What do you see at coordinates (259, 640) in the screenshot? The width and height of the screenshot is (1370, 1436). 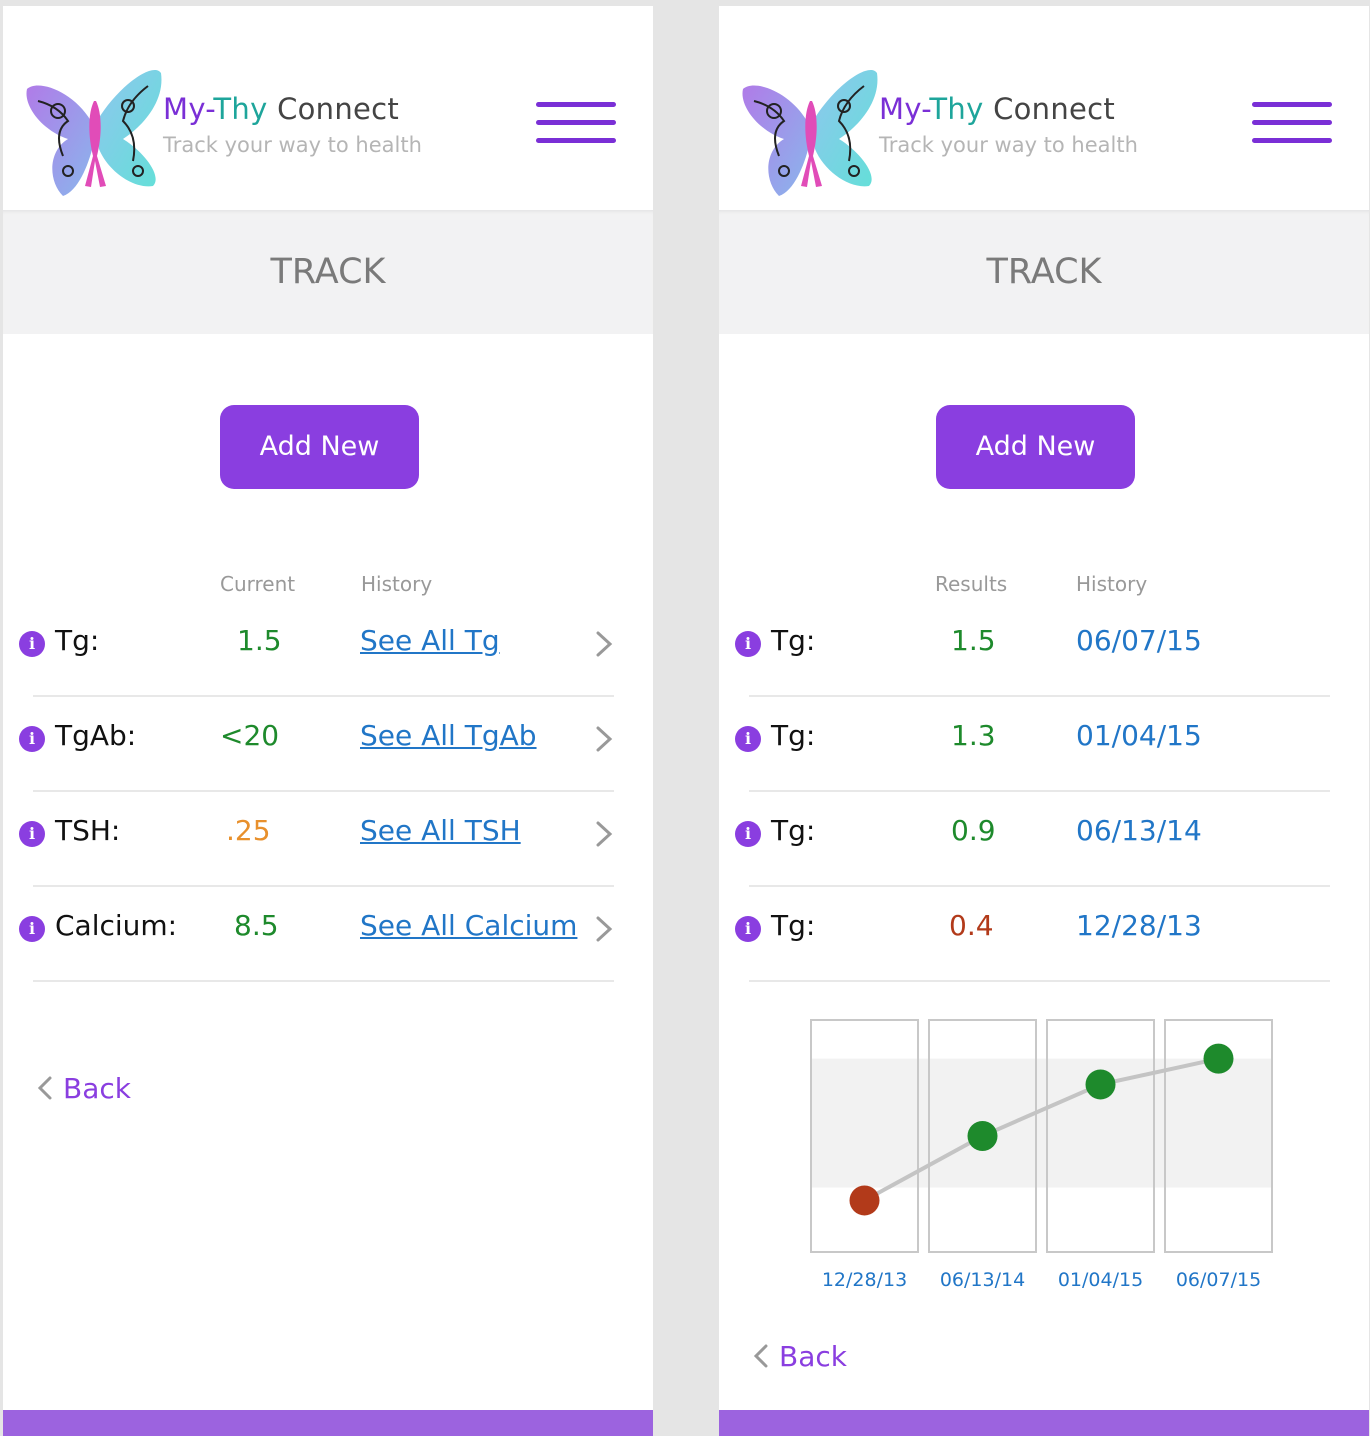 I see `row-current-value: 1.5` at bounding box center [259, 640].